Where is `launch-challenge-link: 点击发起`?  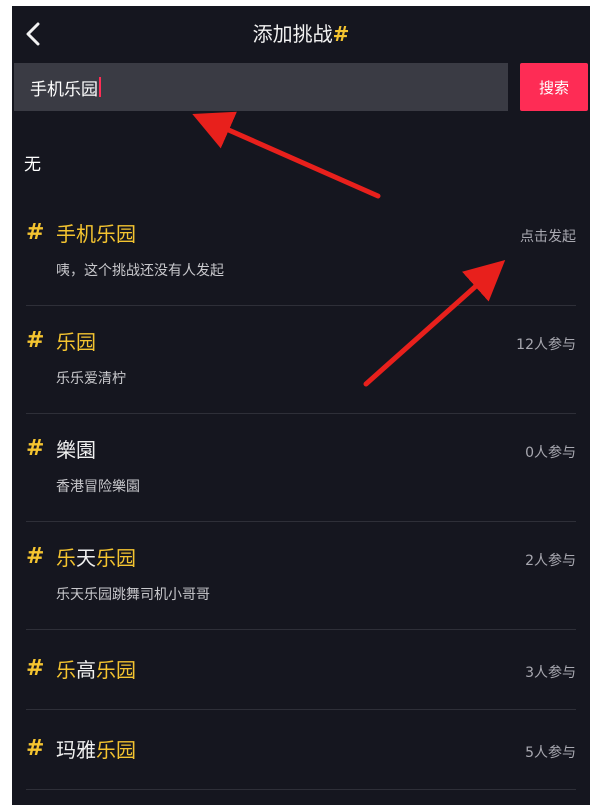 launch-challenge-link: 点击发起 is located at coordinates (548, 236).